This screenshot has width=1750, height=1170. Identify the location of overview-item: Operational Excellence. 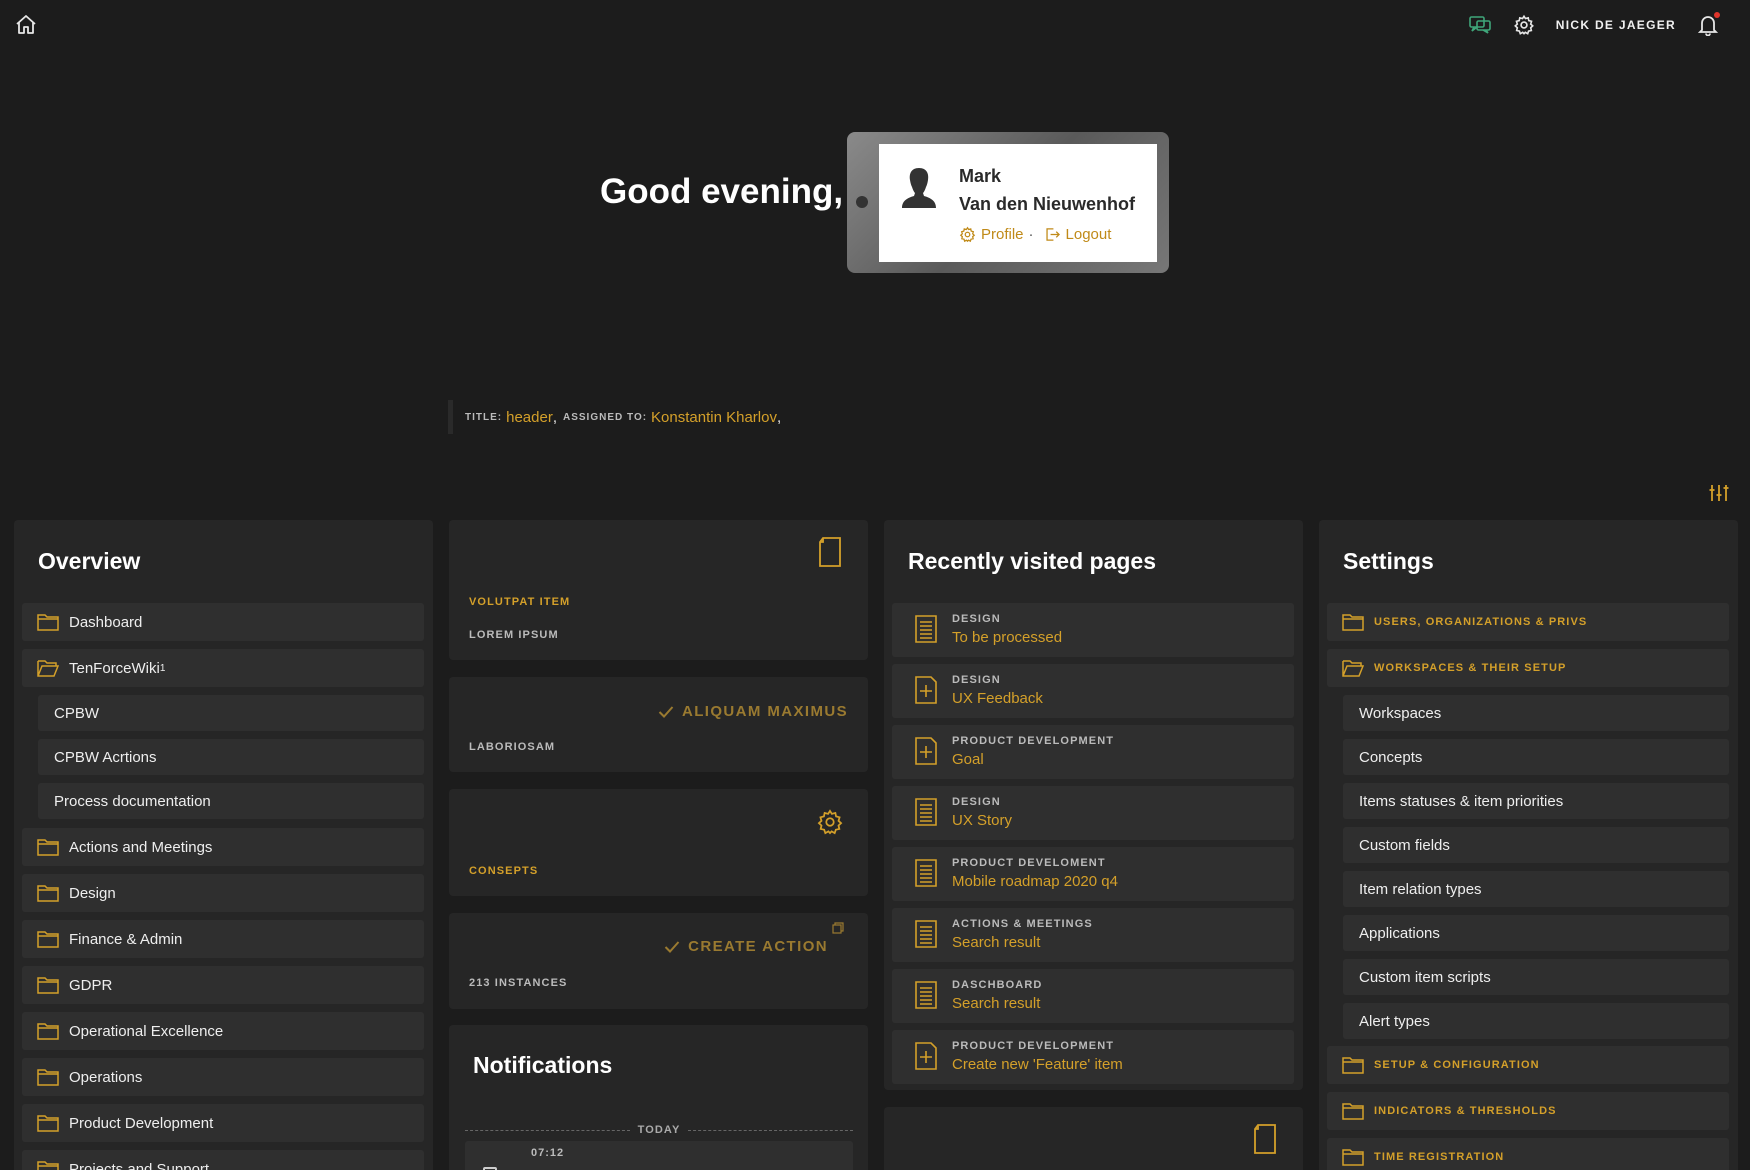
(223, 1031).